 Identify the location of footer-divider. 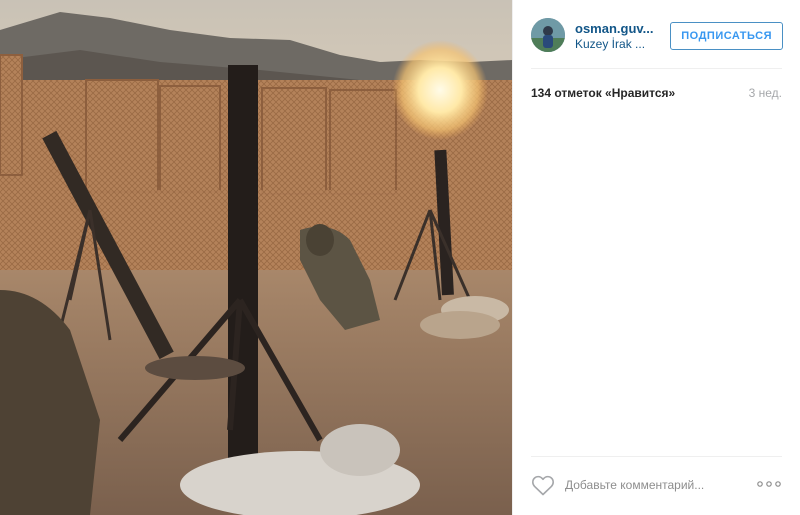
(656, 456).